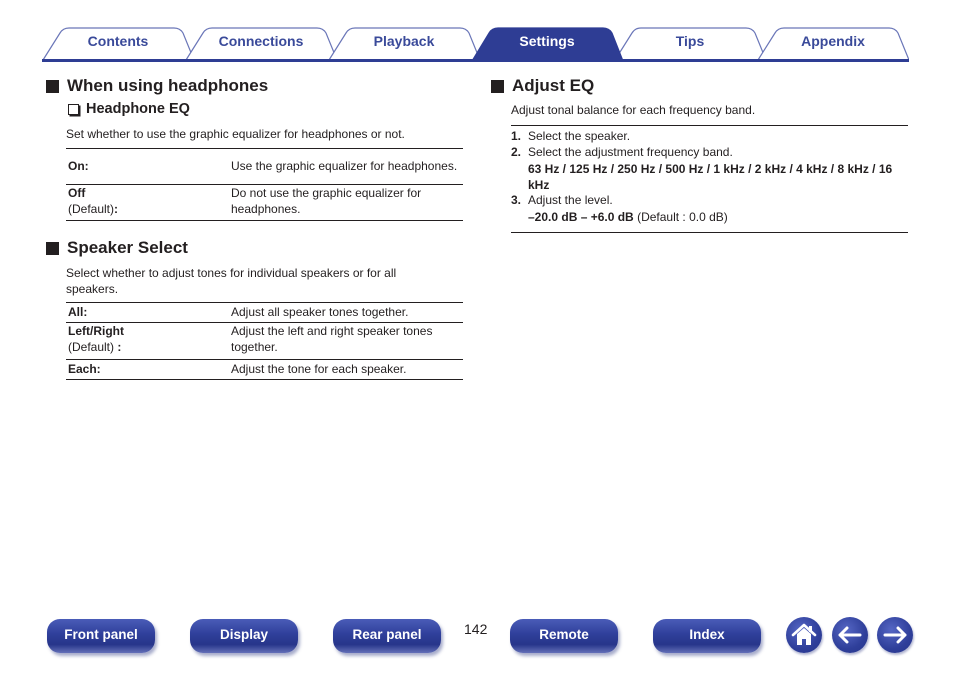  What do you see at coordinates (147, 202) in the screenshot?
I see `option-key-cell: Off (Default):` at bounding box center [147, 202].